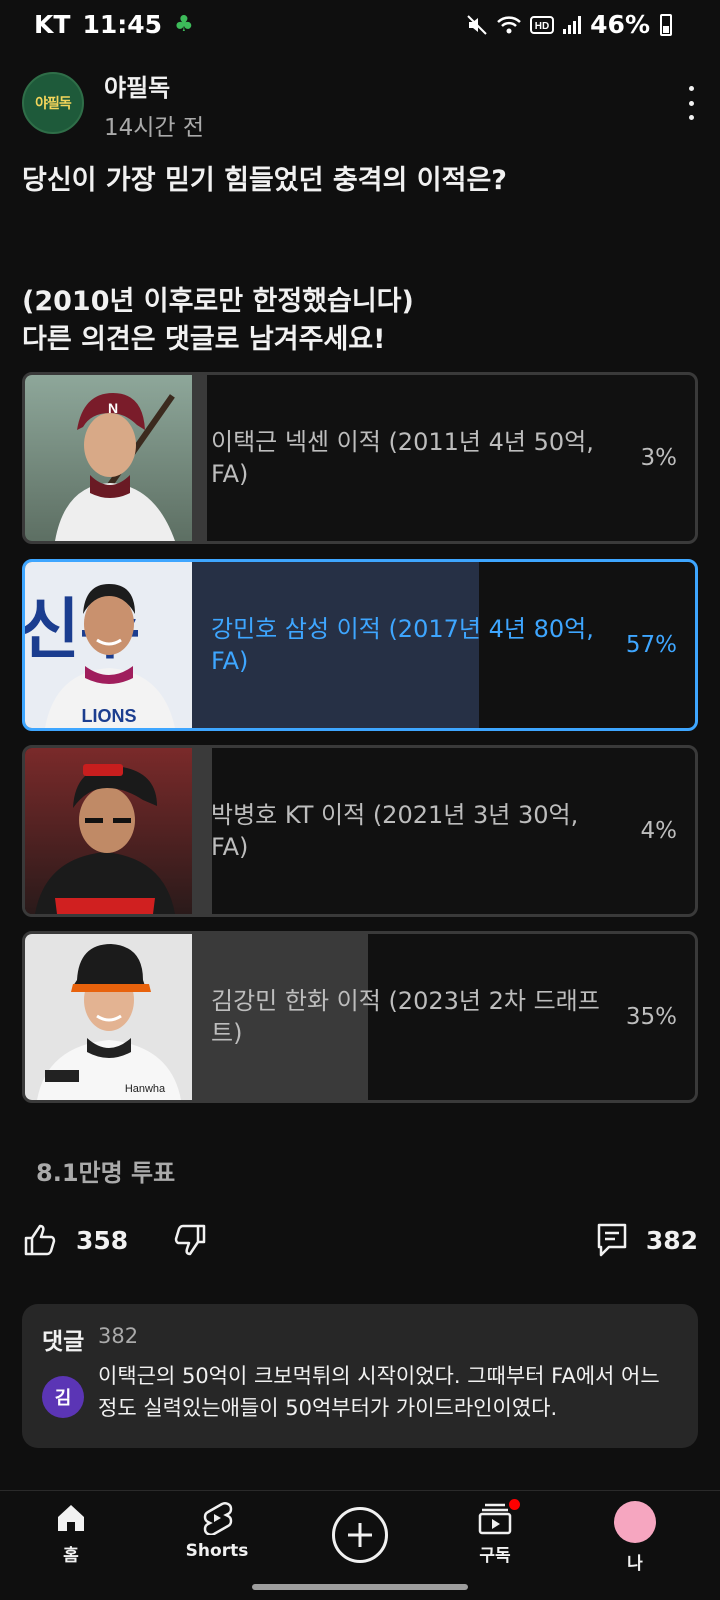 The image size is (720, 1600). I want to click on svg-text: HD, so click(542, 26).